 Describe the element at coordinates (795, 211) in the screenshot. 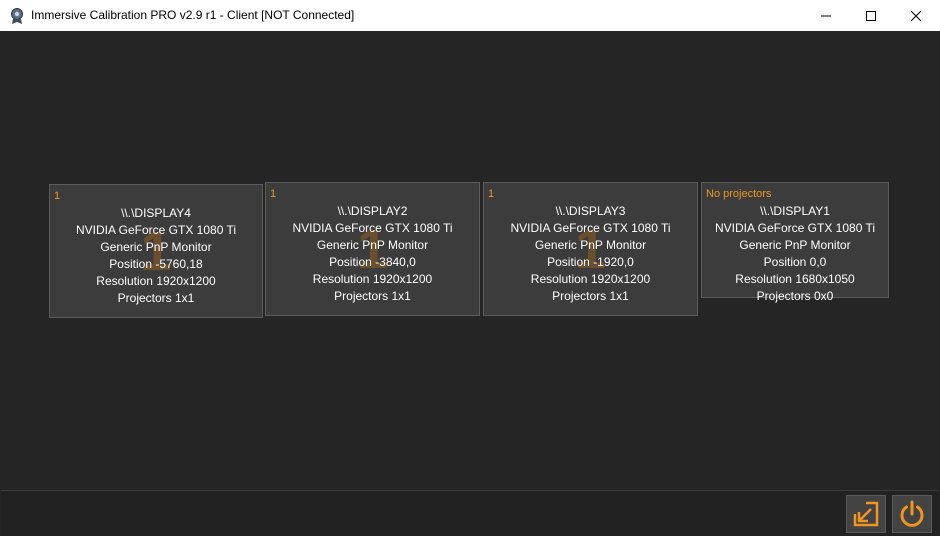

I see `display-name: \\.\DISPLAY1` at that location.